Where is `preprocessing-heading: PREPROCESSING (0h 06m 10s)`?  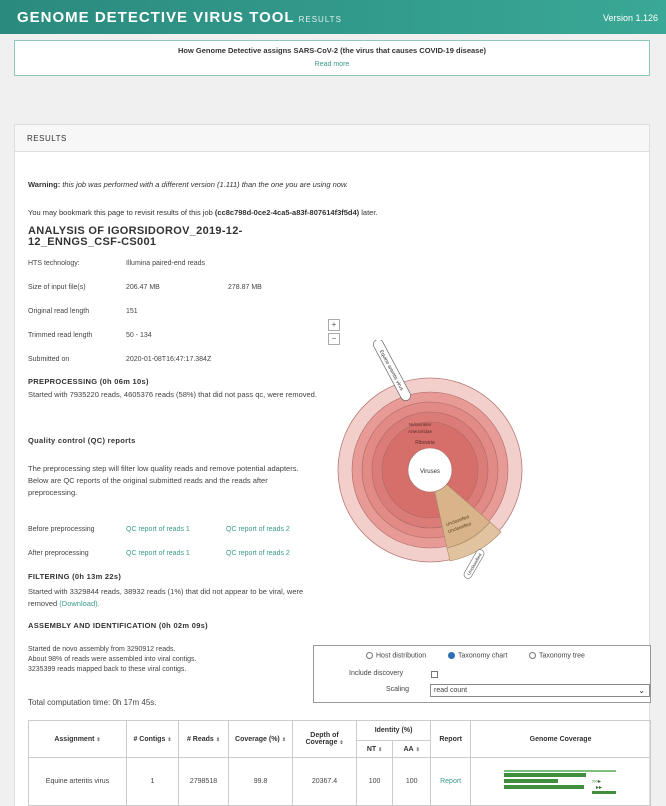 preprocessing-heading: PREPROCESSING (0h 06m 10s) is located at coordinates (88, 381).